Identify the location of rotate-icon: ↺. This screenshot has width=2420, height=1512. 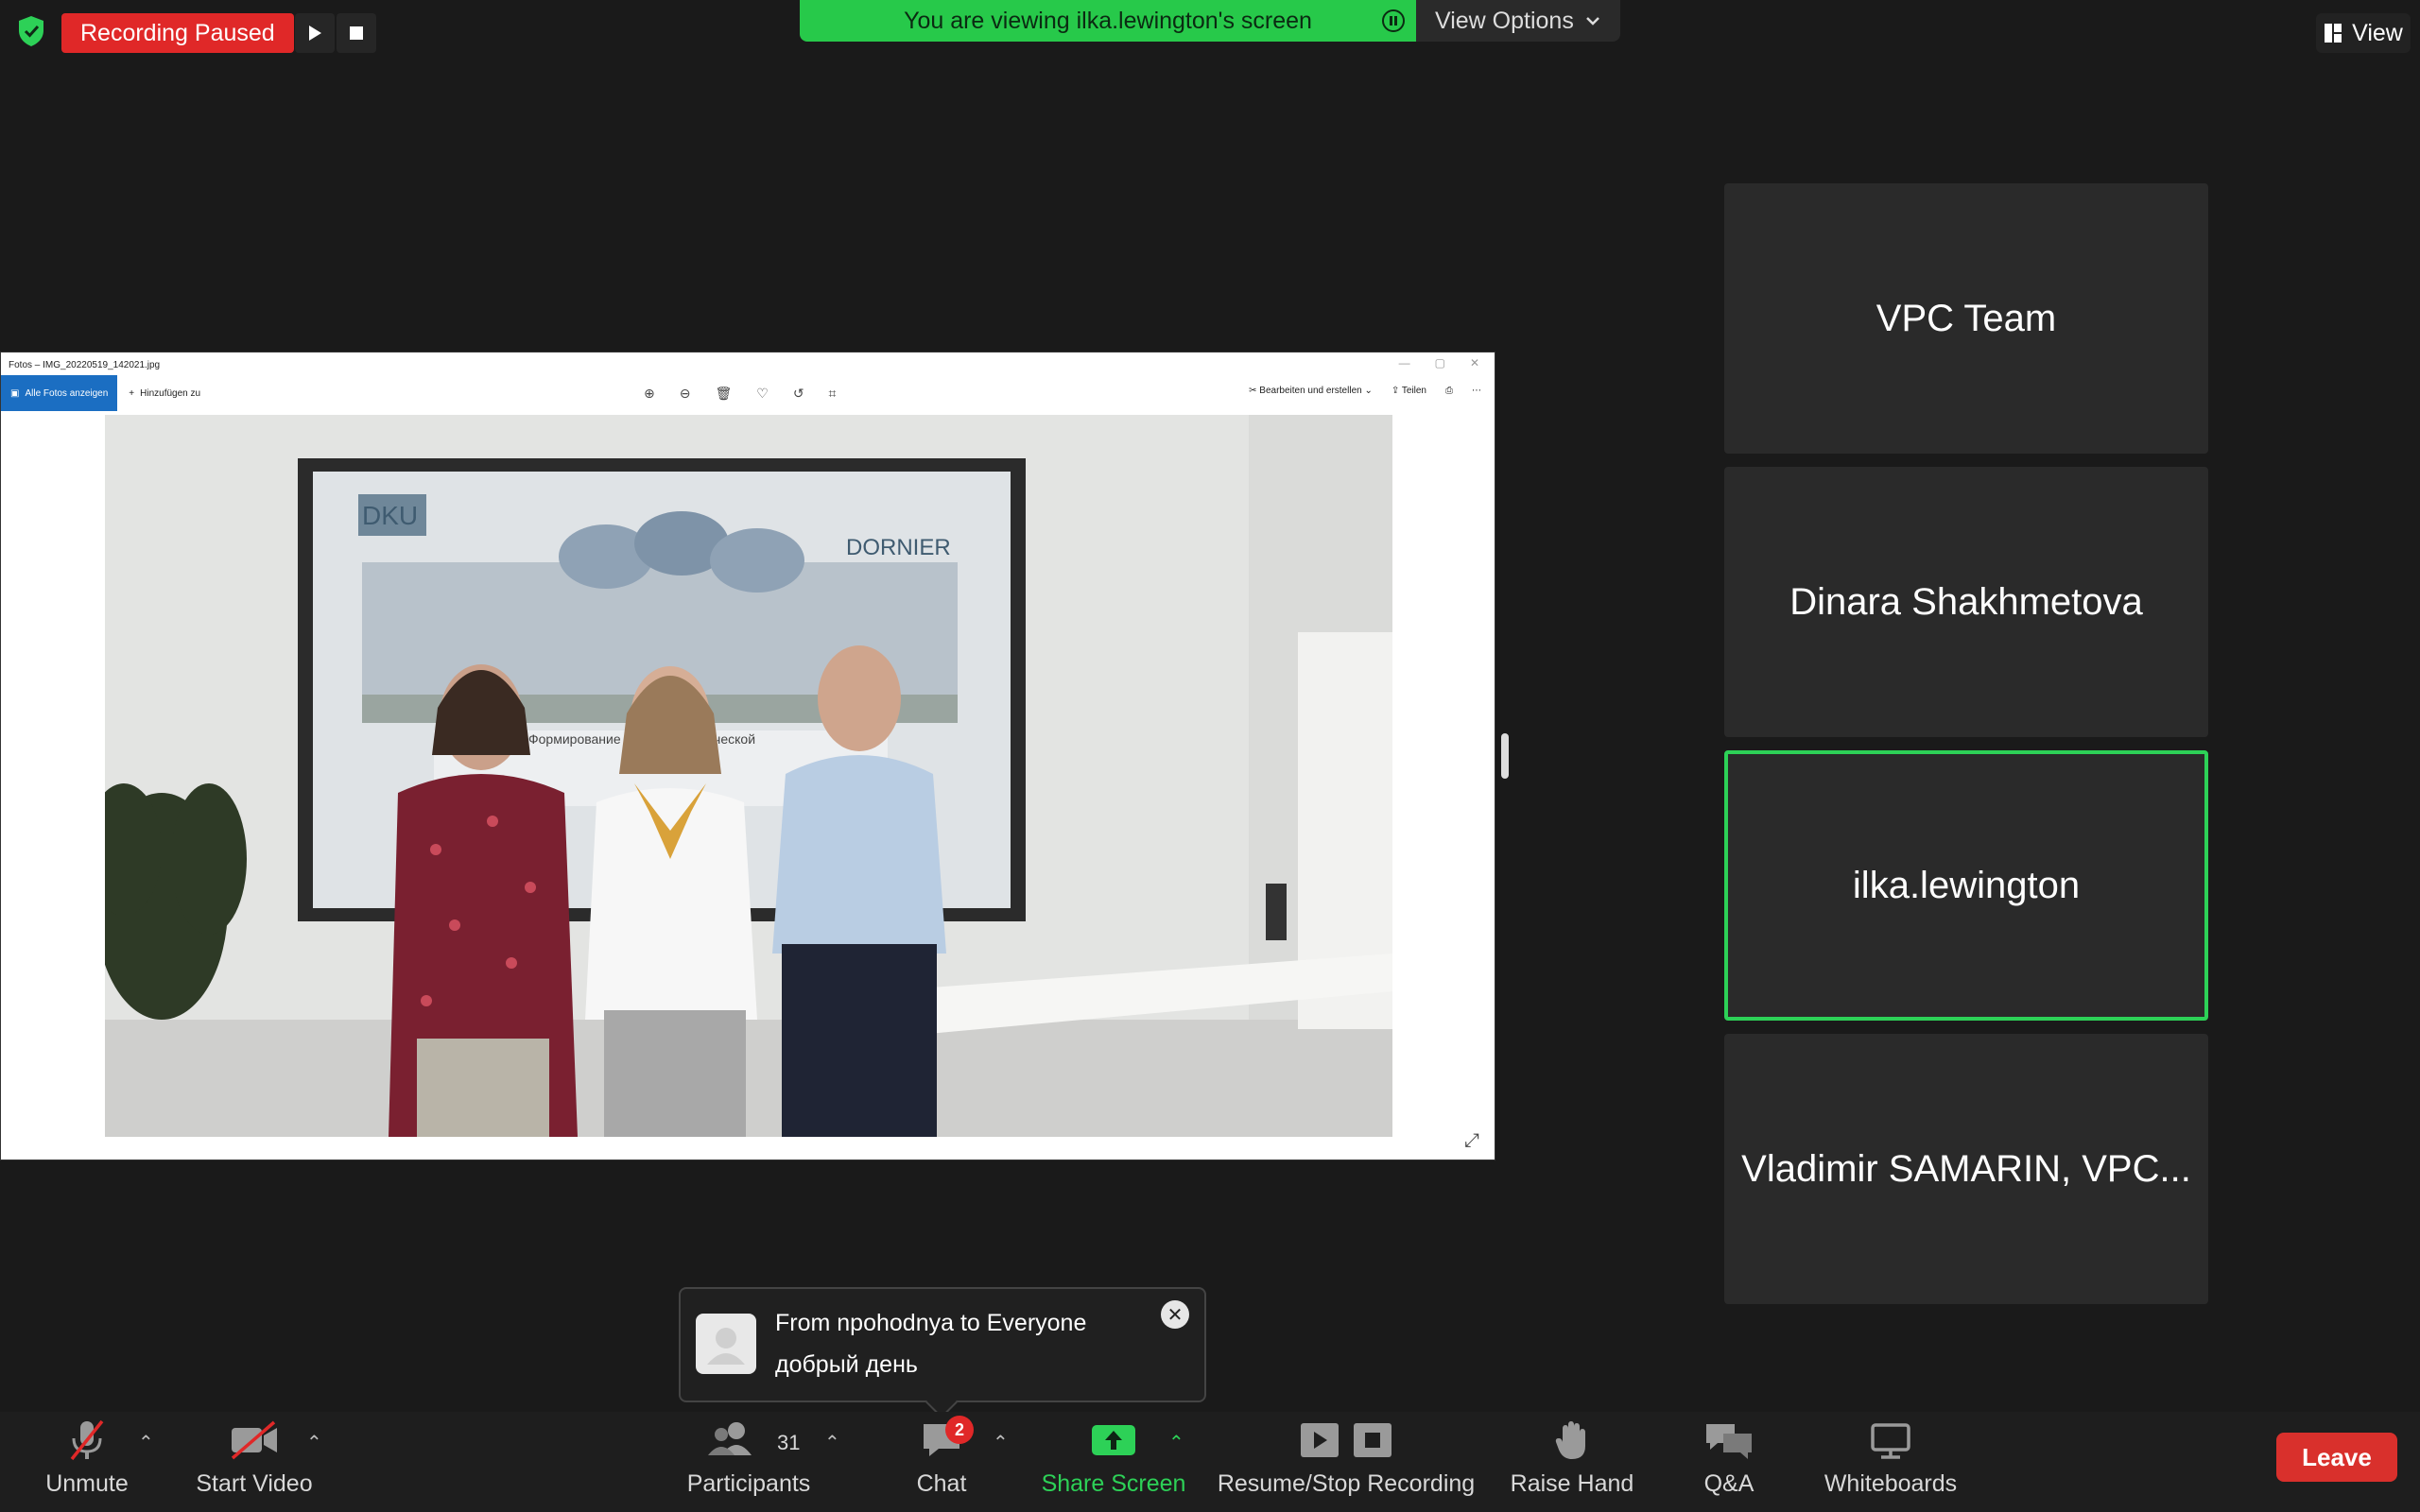
(799, 394).